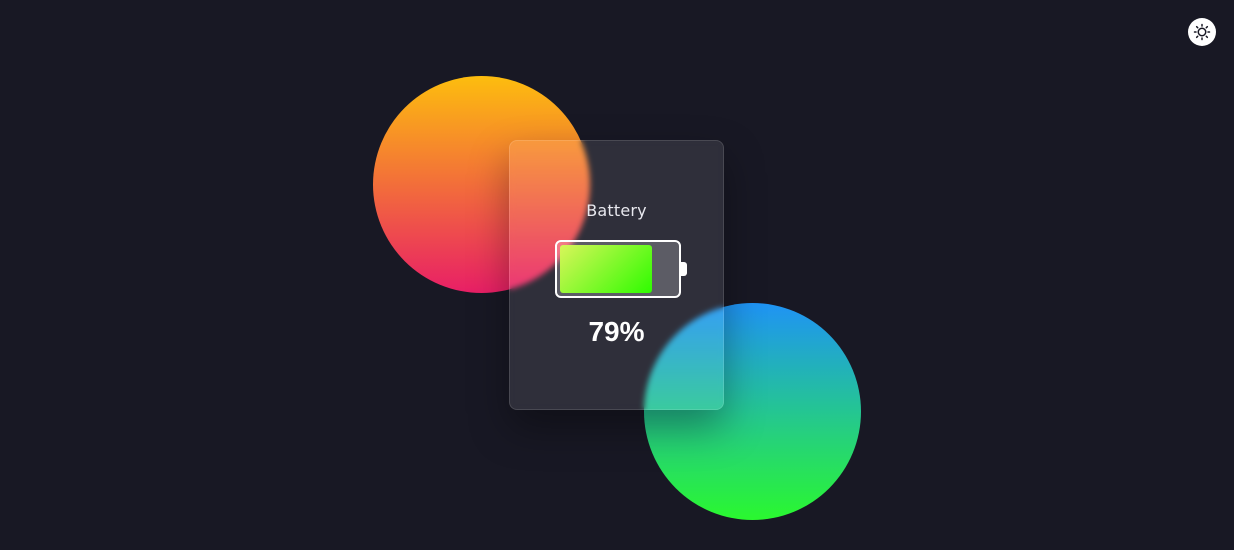  I want to click on battery-title: Battery, so click(616, 210).